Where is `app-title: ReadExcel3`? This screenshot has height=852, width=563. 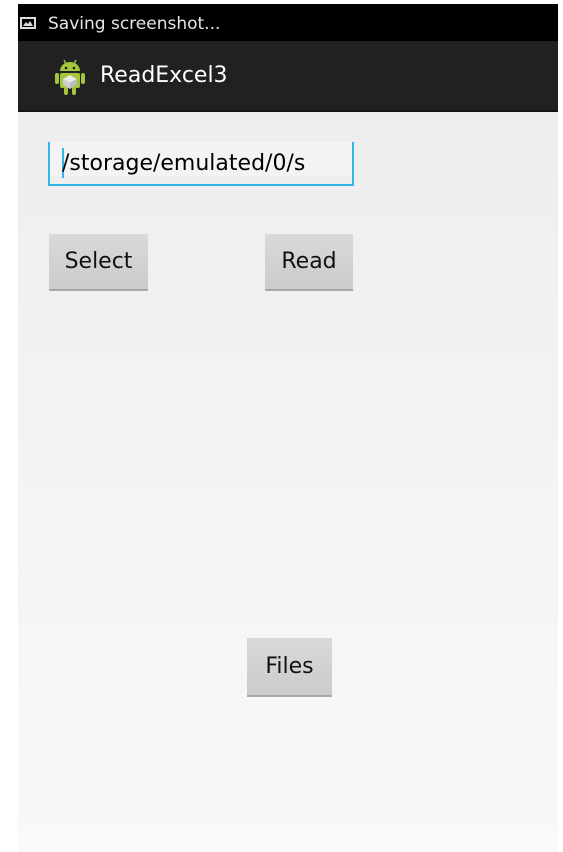 app-title: ReadExcel3 is located at coordinates (164, 75).